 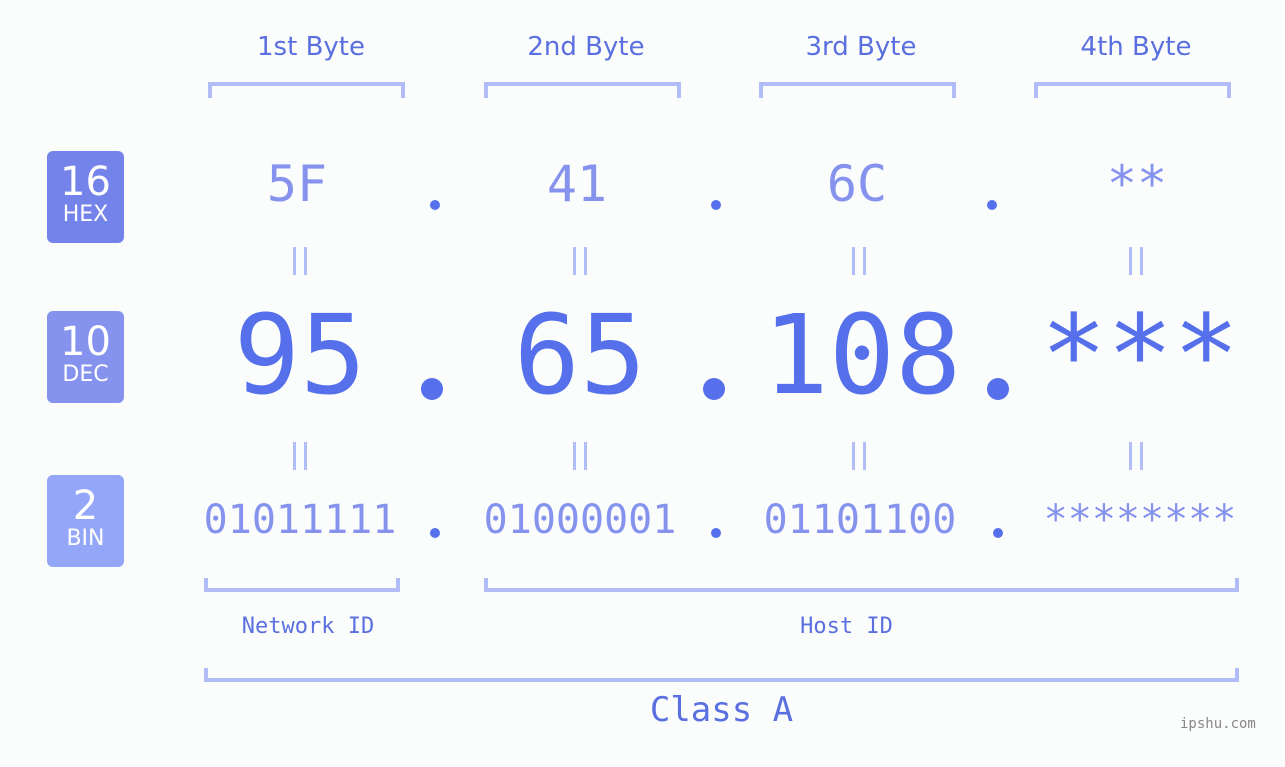 I want to click on hex-badge-label: HEX, so click(x=85, y=214).